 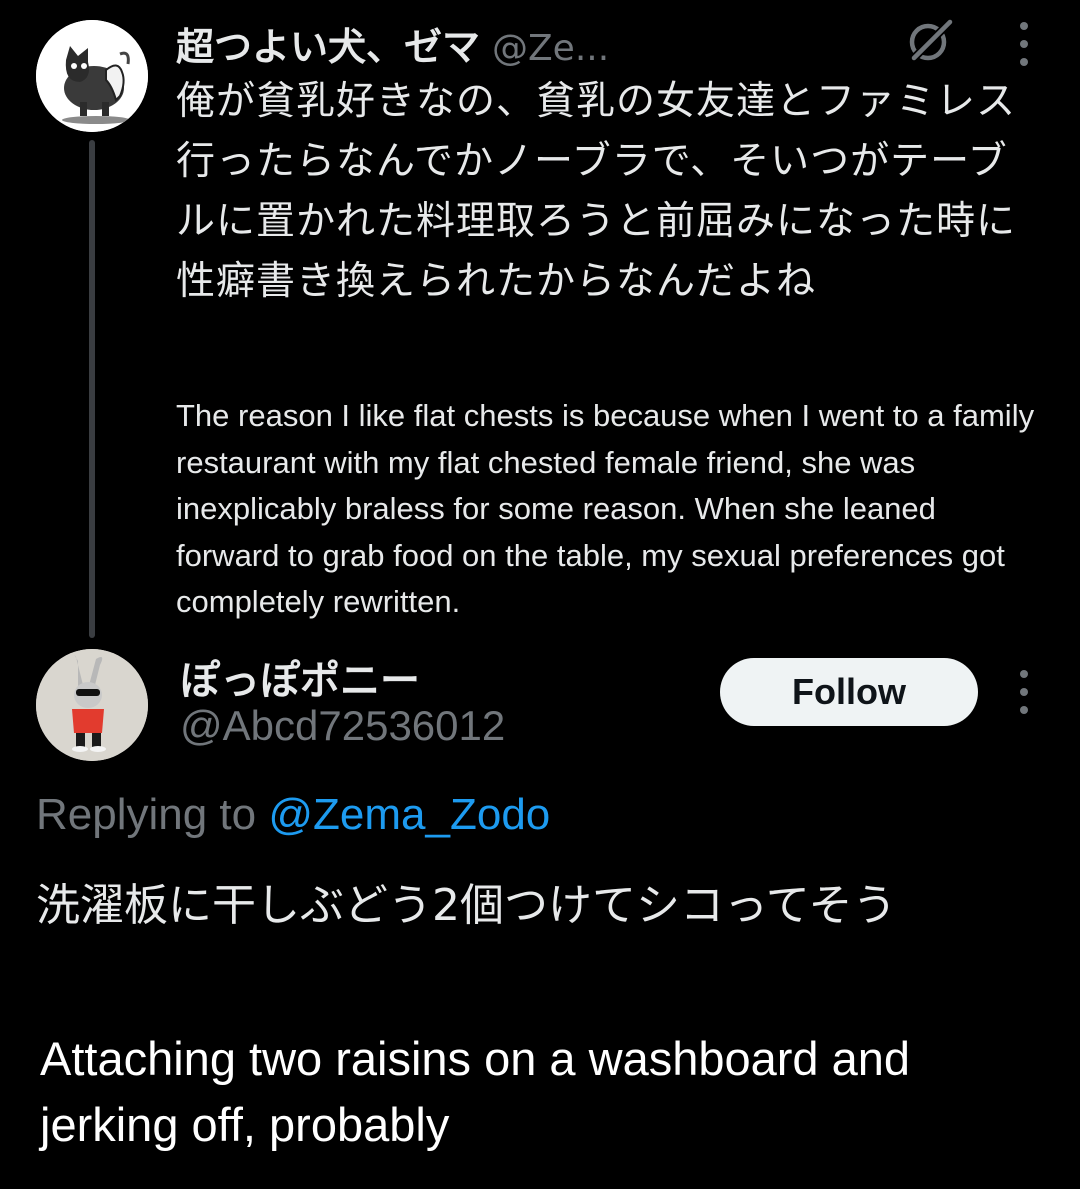 I want to click on reply-avatar, so click(x=92, y=705).